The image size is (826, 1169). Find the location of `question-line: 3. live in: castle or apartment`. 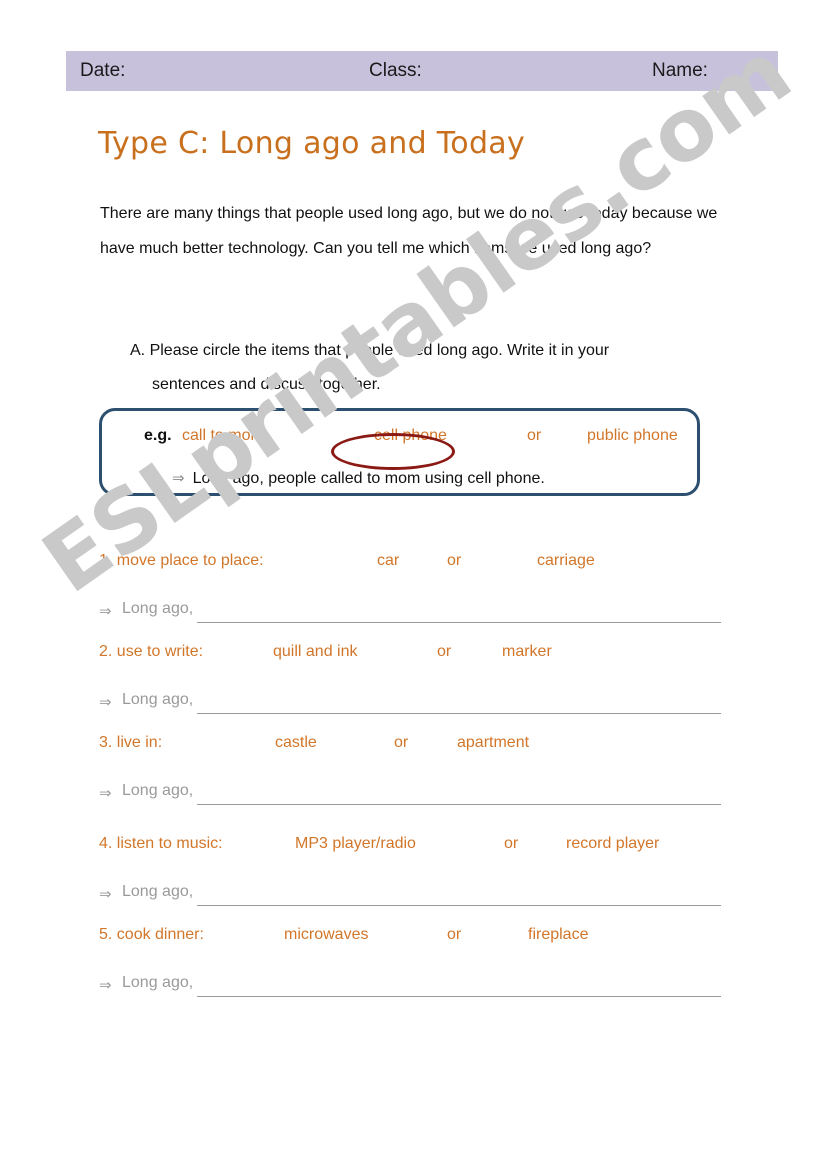

question-line: 3. live in: castle or apartment is located at coordinates (419, 747).